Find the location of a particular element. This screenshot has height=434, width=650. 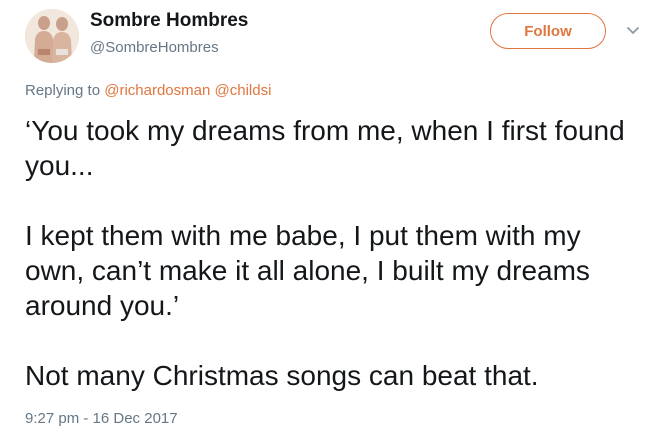

avatar is located at coordinates (52, 36).